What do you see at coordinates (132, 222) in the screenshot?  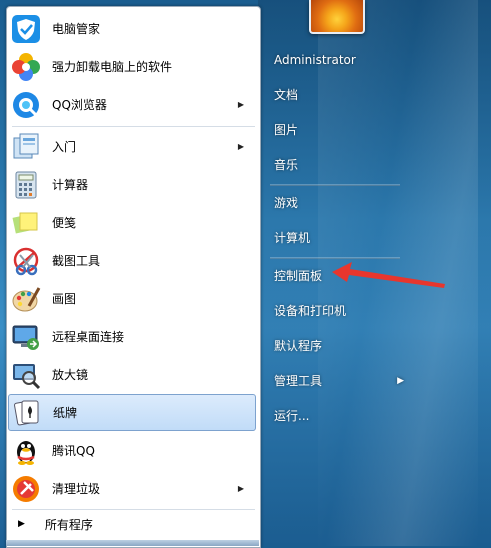 I see `recent-item-sticky-notes: 便笺` at bounding box center [132, 222].